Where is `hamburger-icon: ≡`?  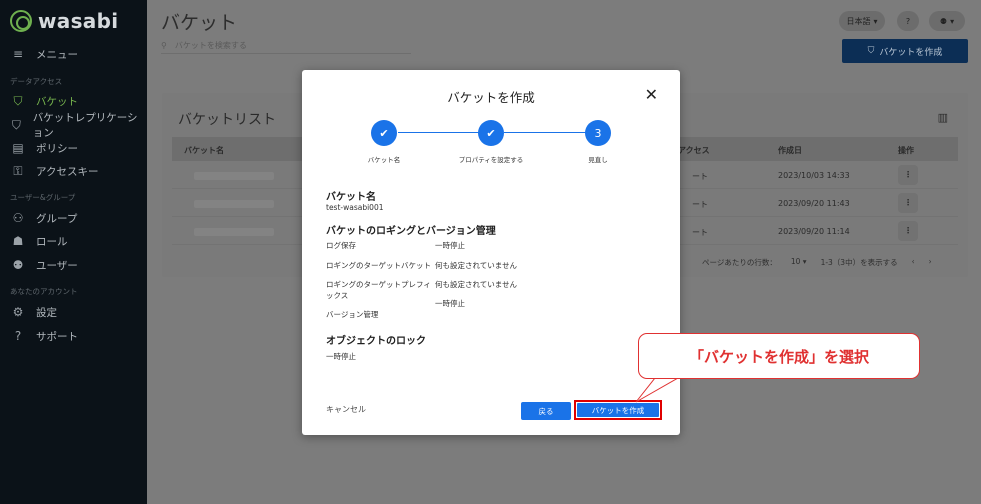 hamburger-icon: ≡ is located at coordinates (18, 54).